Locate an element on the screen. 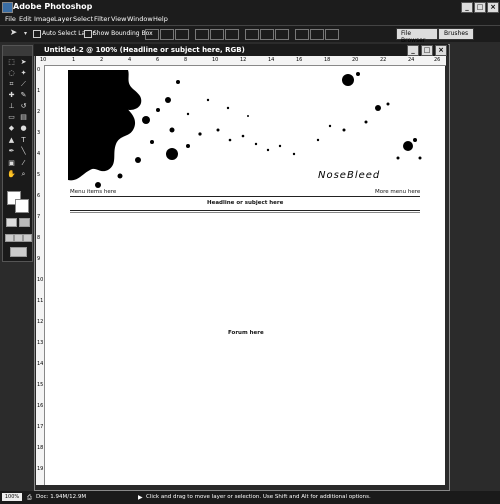  tab-file-browser-label: File Browser is located at coordinates (413, 37).